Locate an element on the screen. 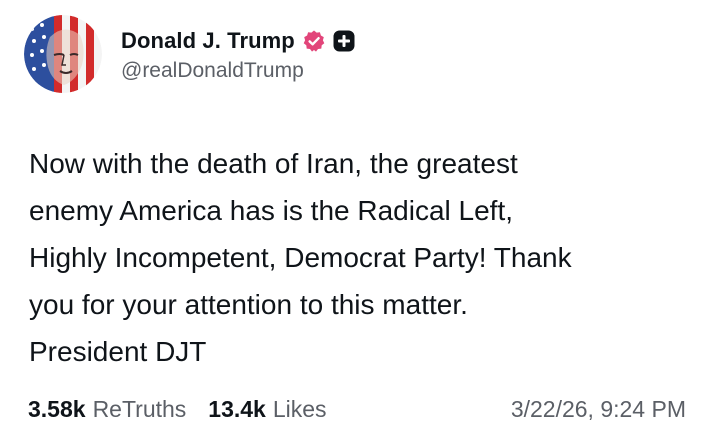 This screenshot has height=435, width=702. retruths-stat: 3.58k ReTruths is located at coordinates (107, 409).